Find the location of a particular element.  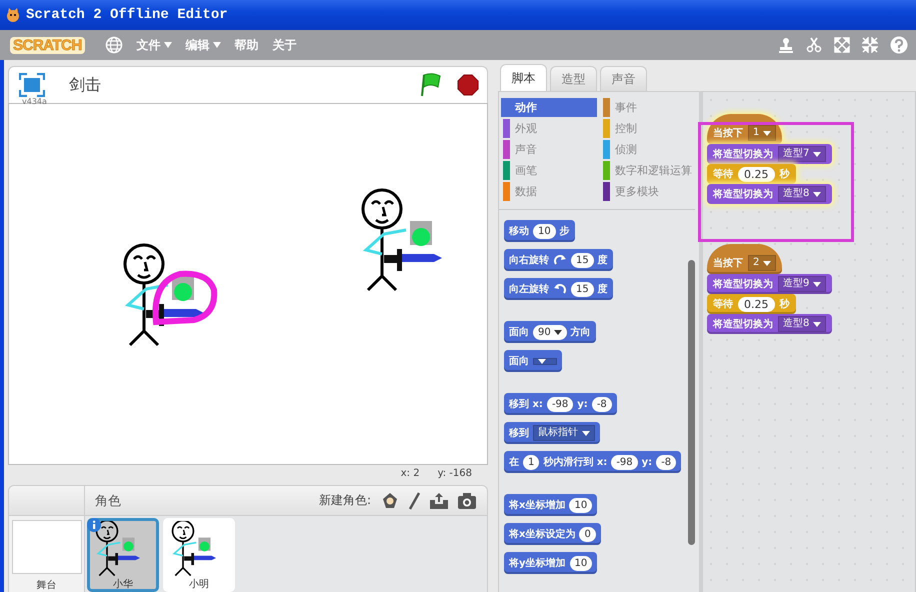

globe-icon is located at coordinates (113, 45).